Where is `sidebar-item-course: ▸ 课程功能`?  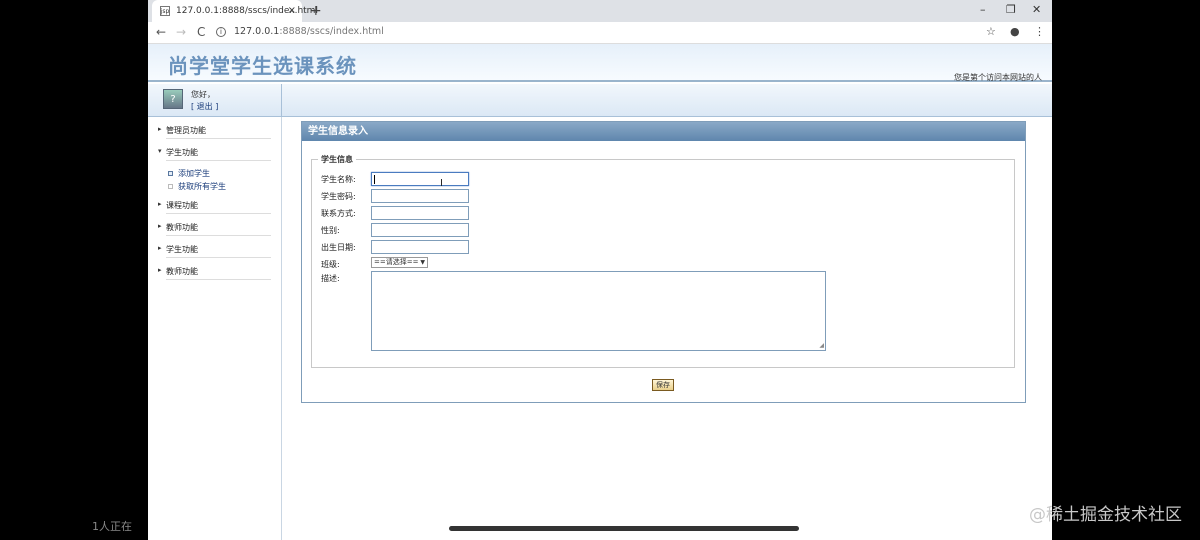 sidebar-item-course: ▸ 课程功能 is located at coordinates (214, 207).